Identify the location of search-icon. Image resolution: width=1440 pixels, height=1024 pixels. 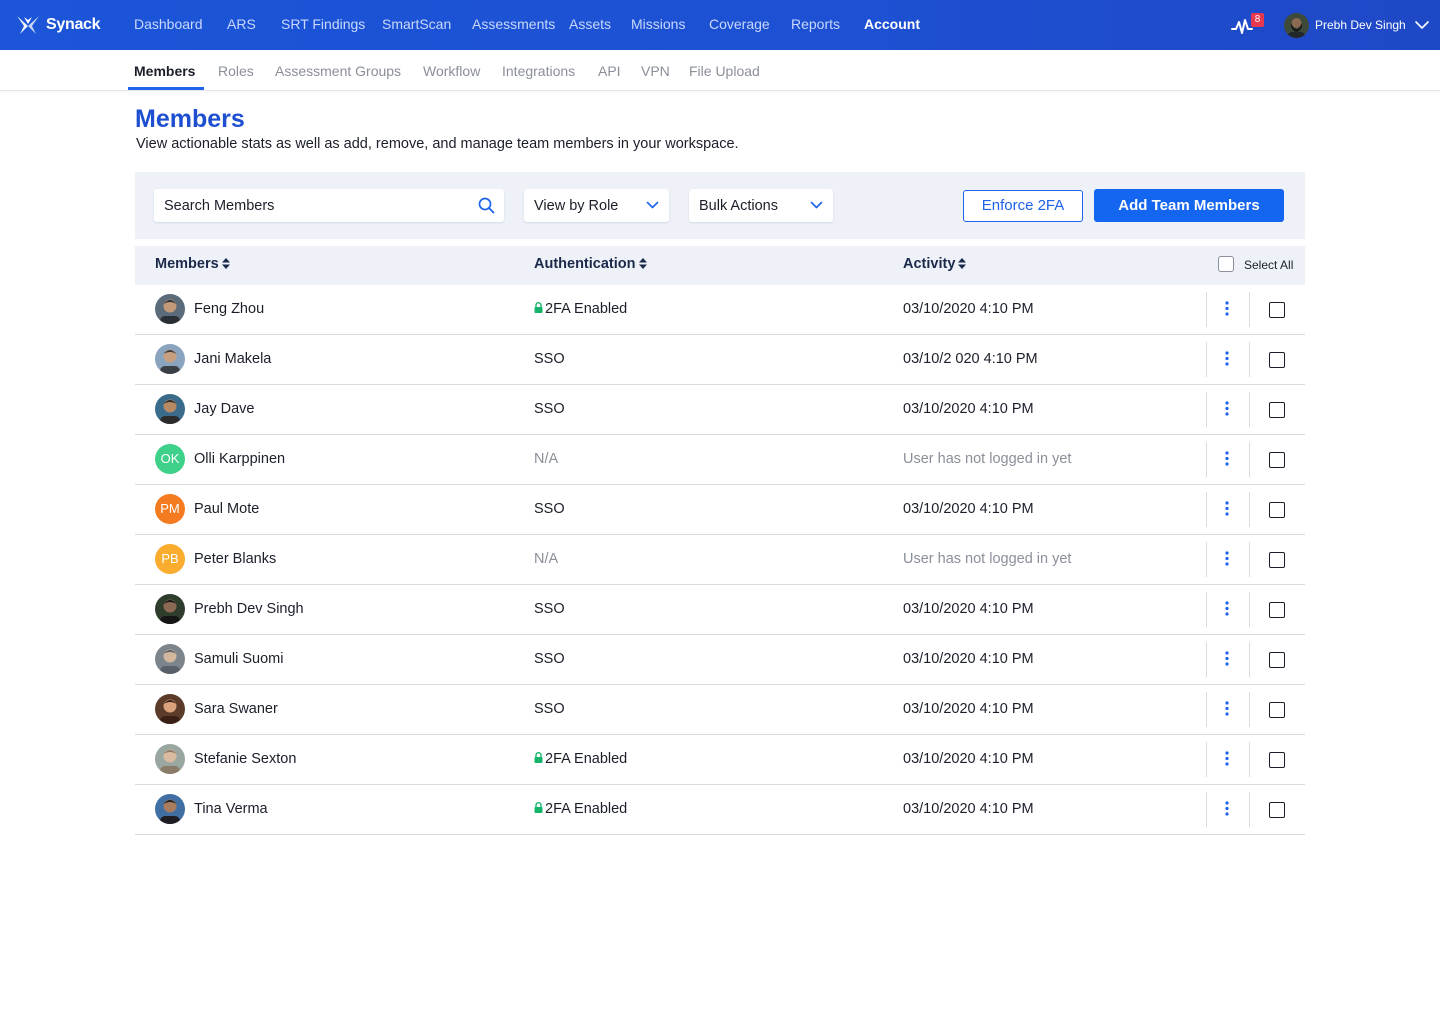
(486, 205).